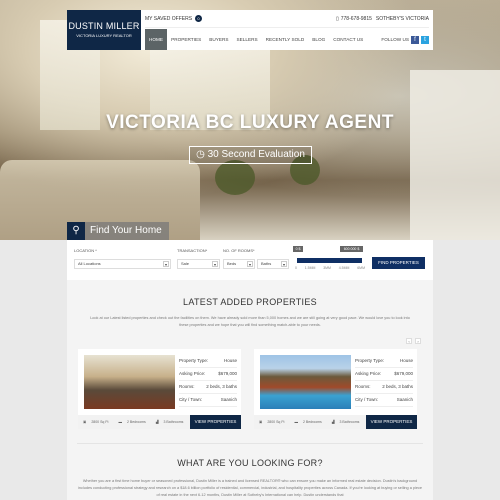 The image size is (500, 500). I want to click on tick-label: 4.5MM, so click(344, 268).